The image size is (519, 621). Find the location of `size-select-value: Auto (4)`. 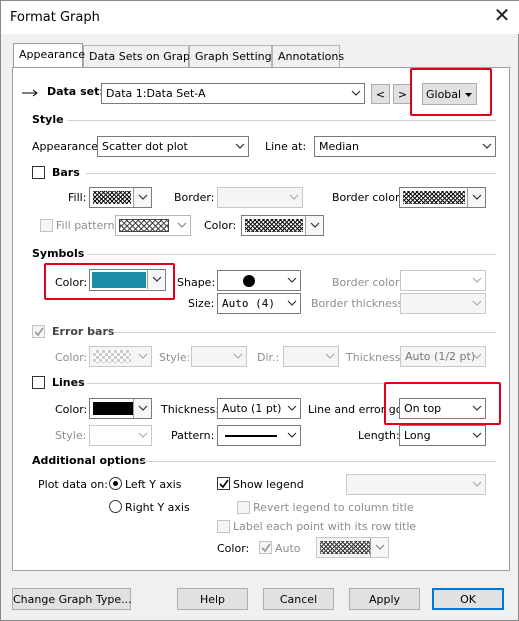

size-select-value: Auto (4) is located at coordinates (248, 303).